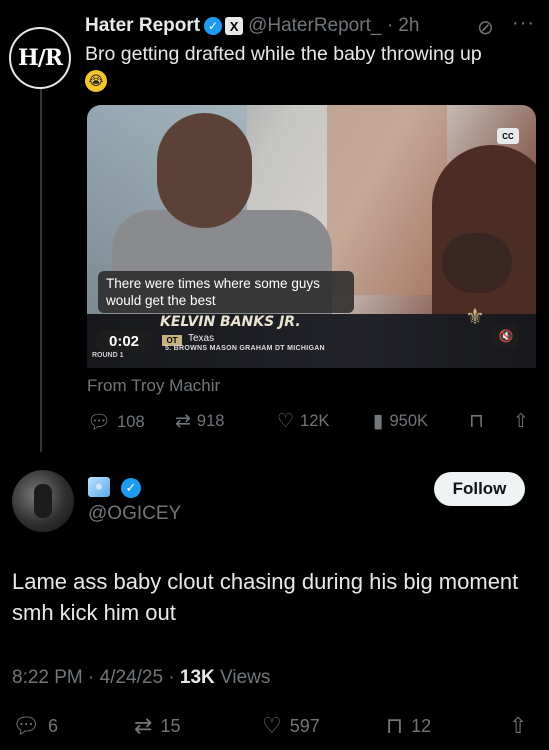 This screenshot has height=750, width=549. I want to click on reply-count: 108, so click(131, 421).